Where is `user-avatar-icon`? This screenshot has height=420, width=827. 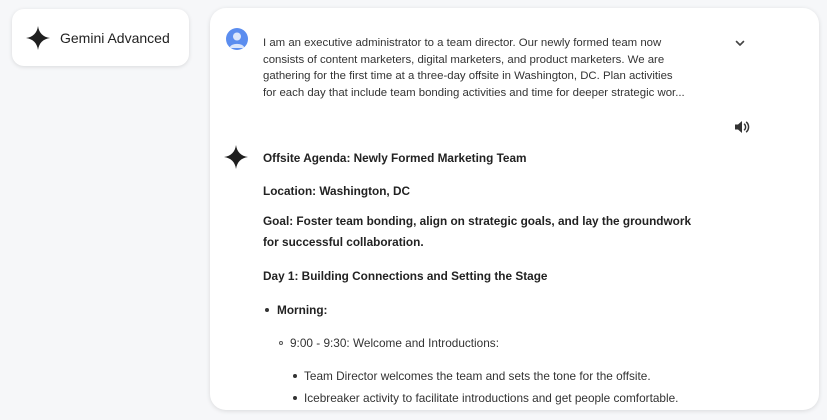
user-avatar-icon is located at coordinates (237, 39).